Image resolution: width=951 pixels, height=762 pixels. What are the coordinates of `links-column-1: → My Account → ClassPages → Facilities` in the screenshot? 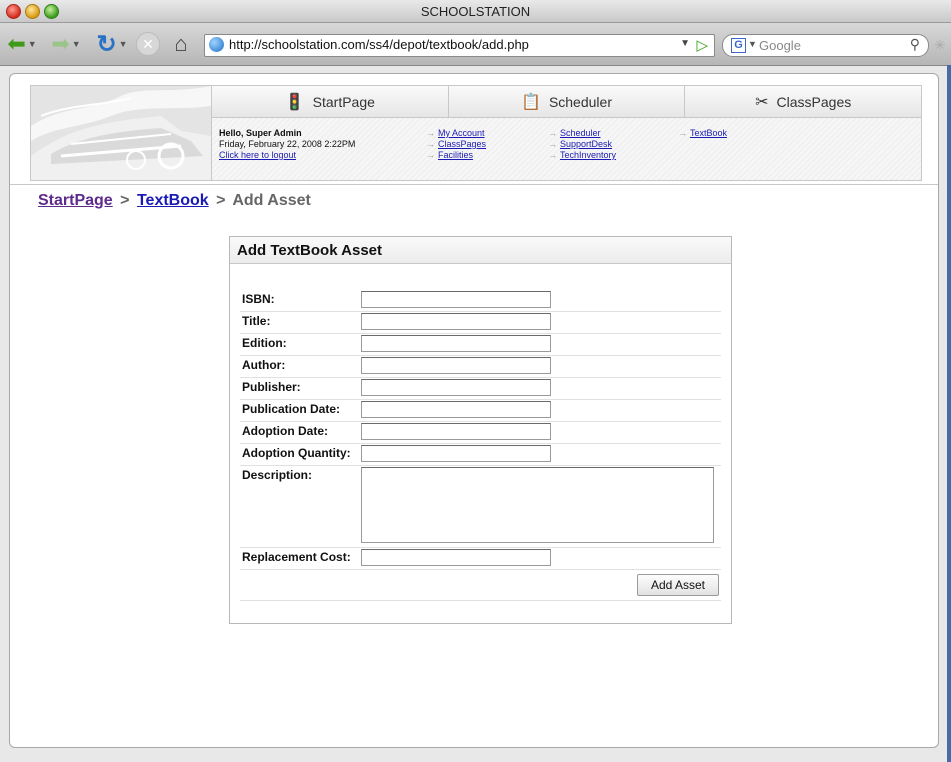 It's located at (456, 144).